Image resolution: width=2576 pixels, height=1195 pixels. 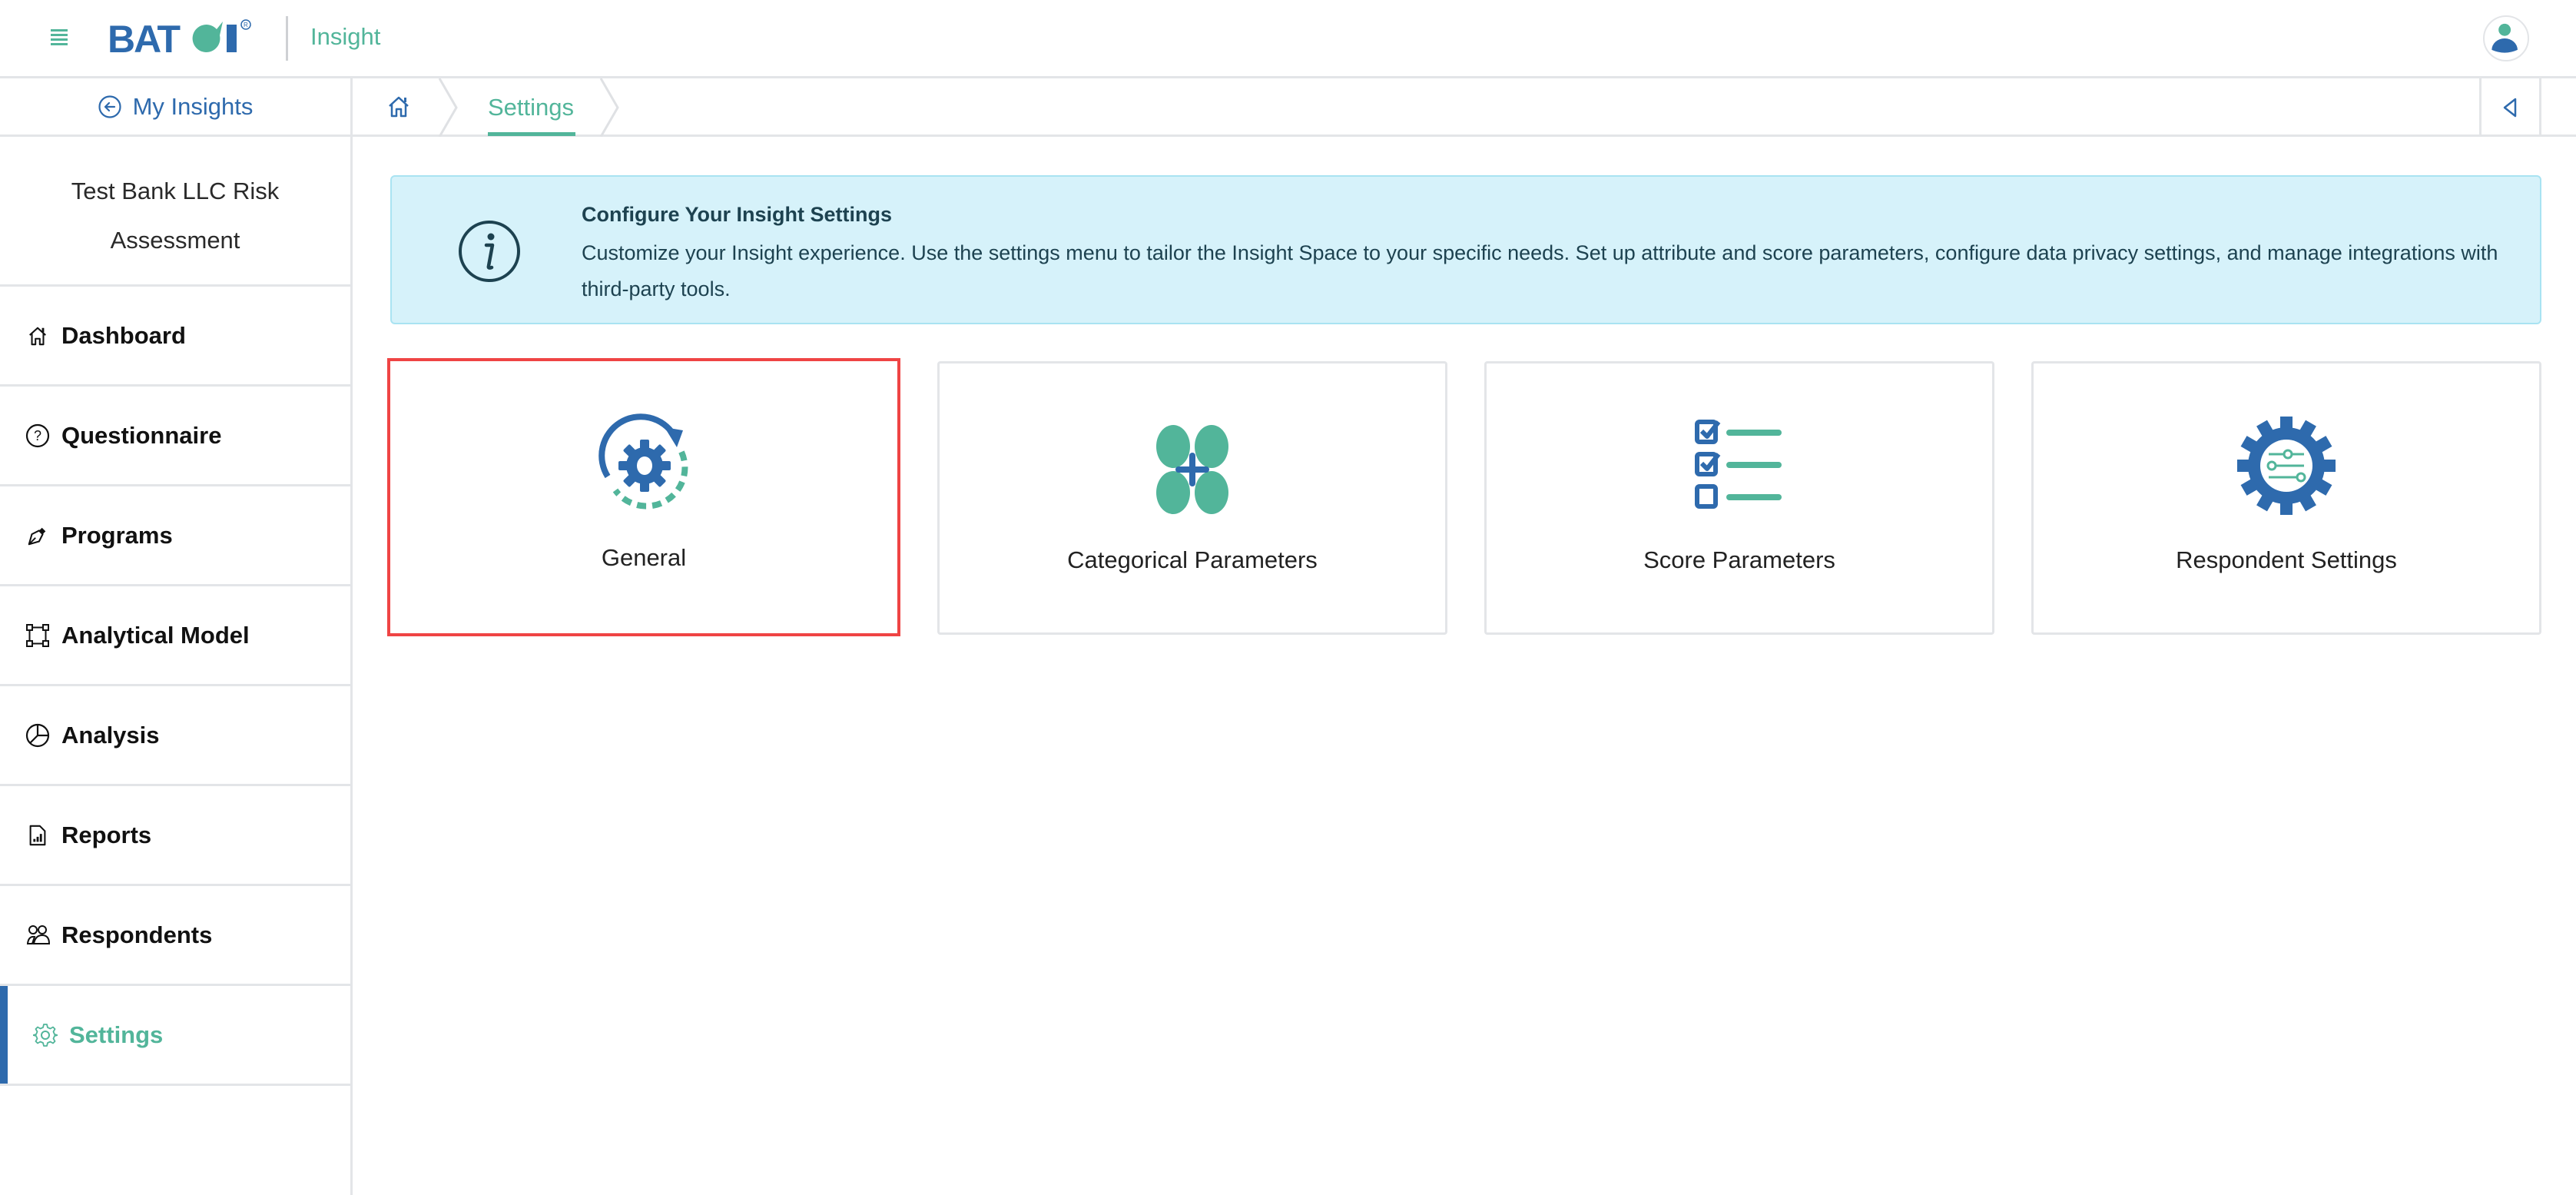 I want to click on hamburger-icon, so click(x=59, y=37).